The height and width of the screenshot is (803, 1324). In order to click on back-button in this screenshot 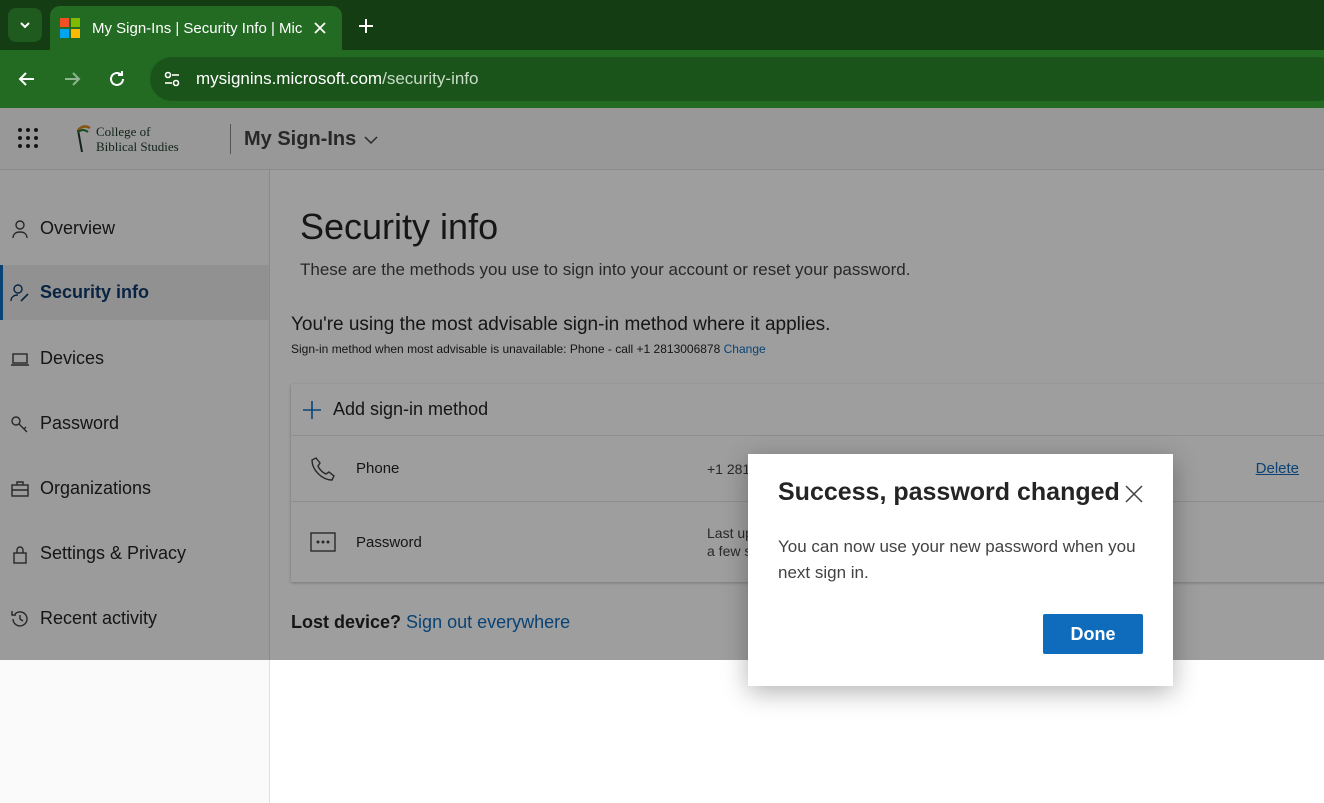, I will do `click(27, 79)`.